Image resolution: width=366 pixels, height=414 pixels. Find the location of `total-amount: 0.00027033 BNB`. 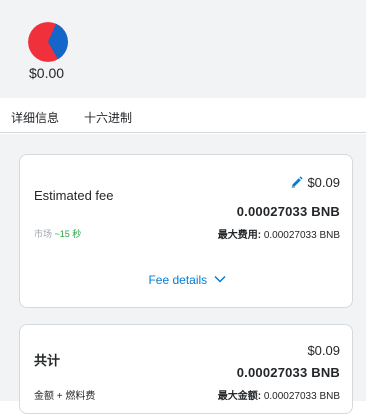

total-amount: 0.00027033 BNB is located at coordinates (288, 372).